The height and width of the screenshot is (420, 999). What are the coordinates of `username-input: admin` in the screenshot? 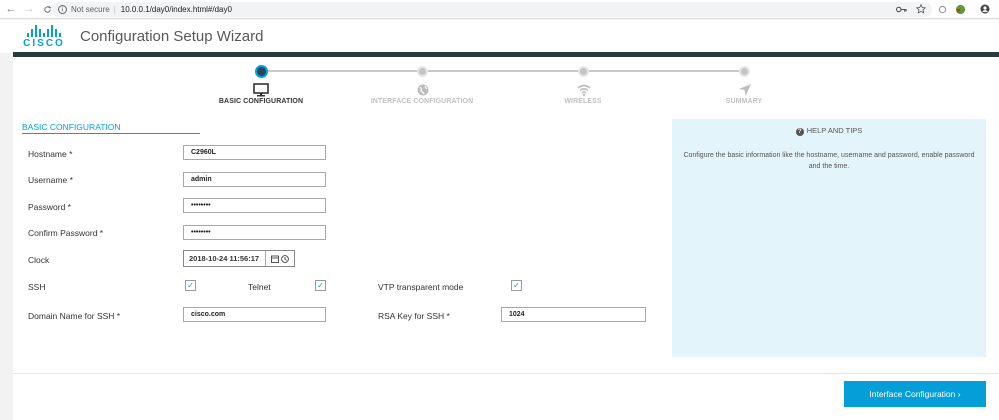 It's located at (254, 179).